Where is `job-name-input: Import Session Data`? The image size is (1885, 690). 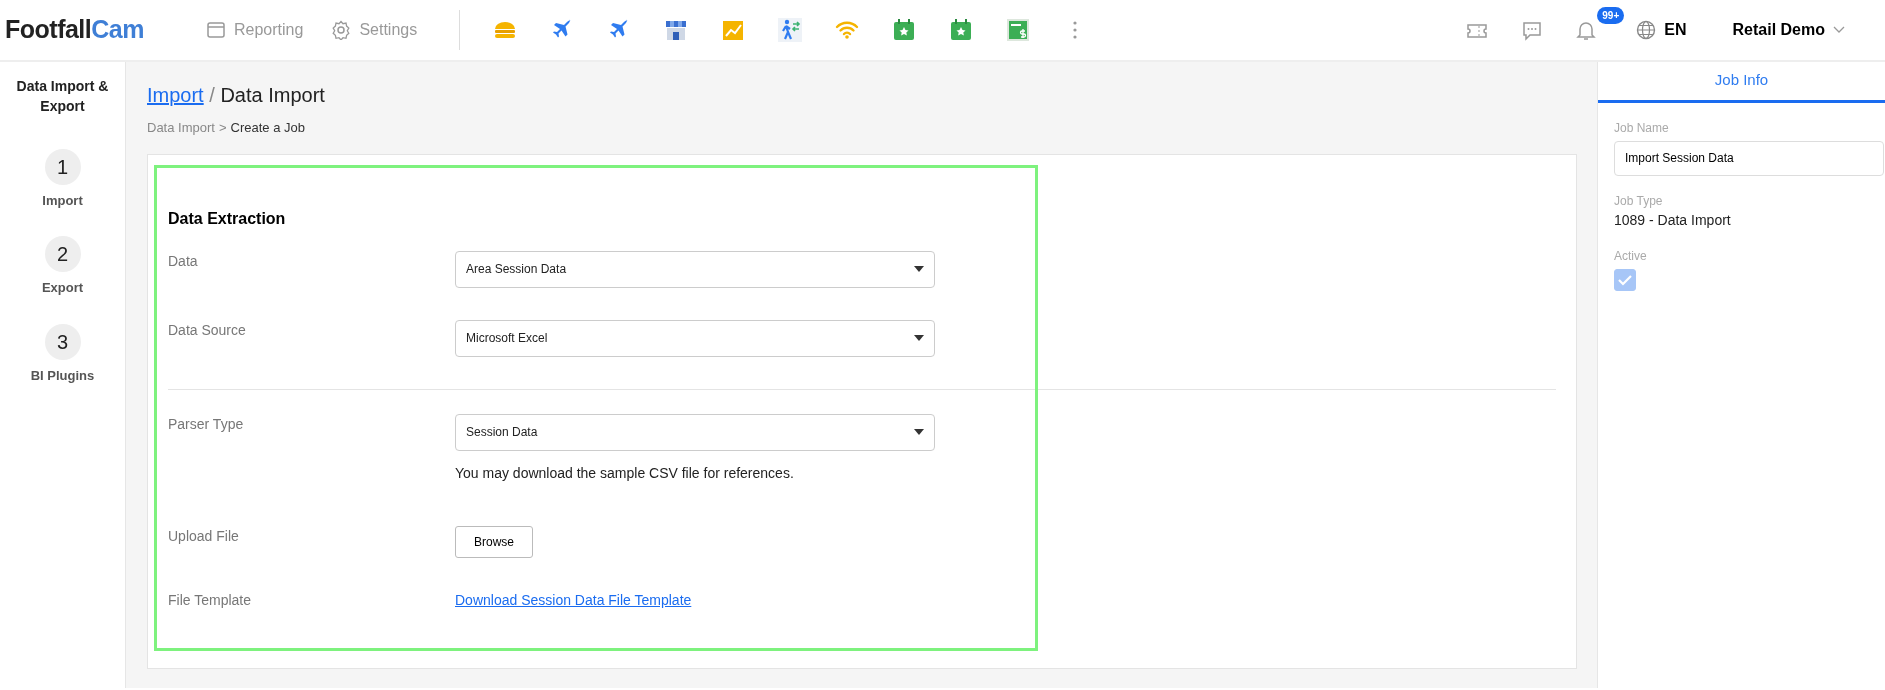
job-name-input: Import Session Data is located at coordinates (1749, 158).